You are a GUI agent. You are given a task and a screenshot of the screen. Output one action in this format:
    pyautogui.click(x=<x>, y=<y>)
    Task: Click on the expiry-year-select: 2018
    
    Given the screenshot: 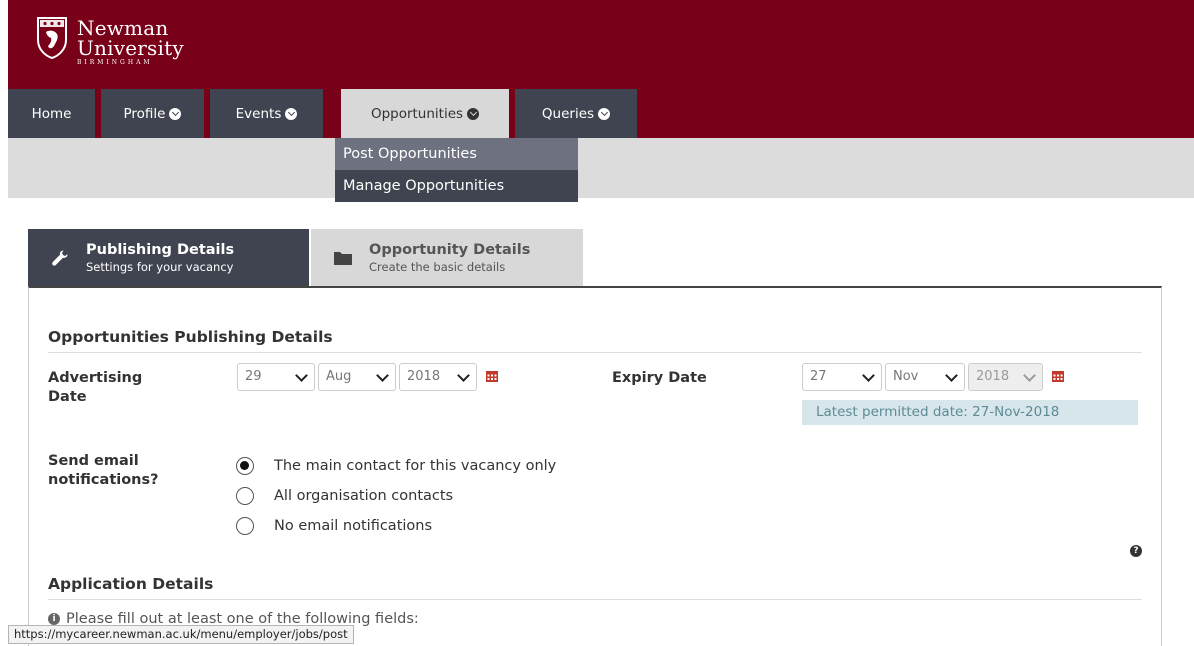 What is the action you would take?
    pyautogui.click(x=1005, y=377)
    